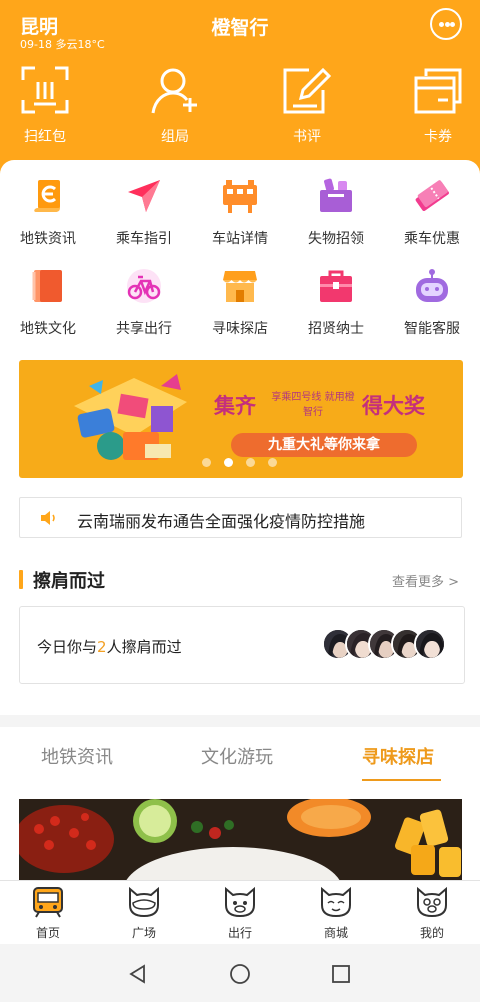 The image size is (480, 1002). What do you see at coordinates (21, 579) in the screenshot?
I see `section-accent-bar` at bounding box center [21, 579].